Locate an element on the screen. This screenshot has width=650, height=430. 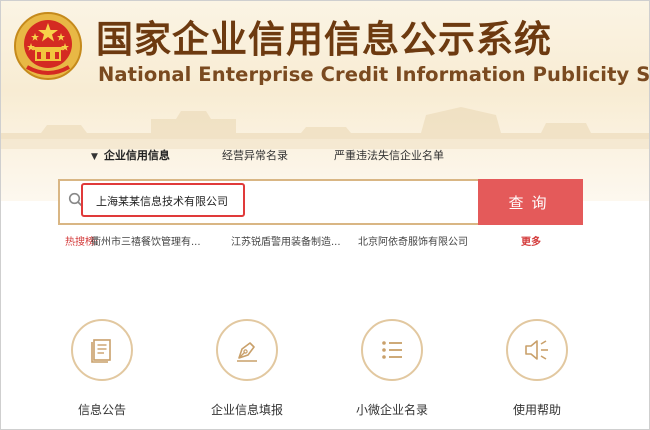
service-info-filing: 企业信息填报 is located at coordinates (247, 368).